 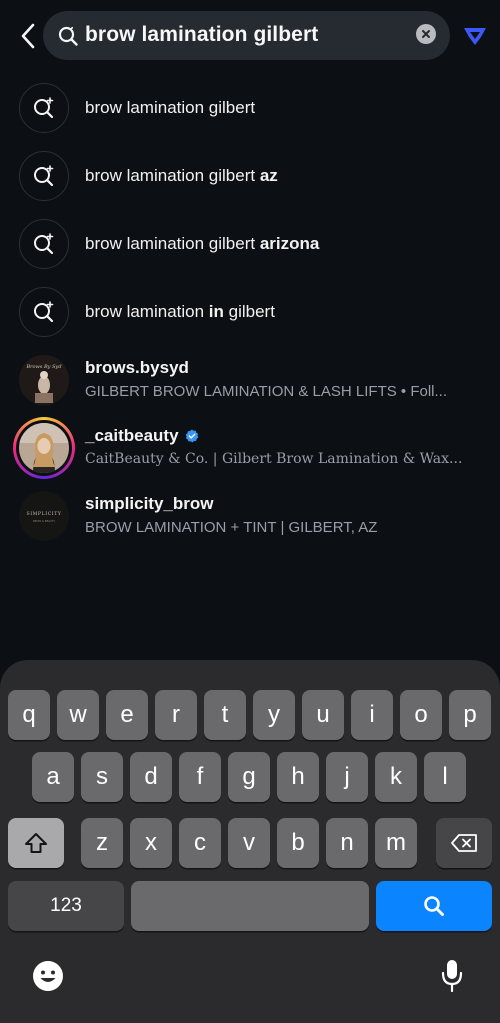 I want to click on search-query-text: brow lamination gilbert, so click(x=202, y=34).